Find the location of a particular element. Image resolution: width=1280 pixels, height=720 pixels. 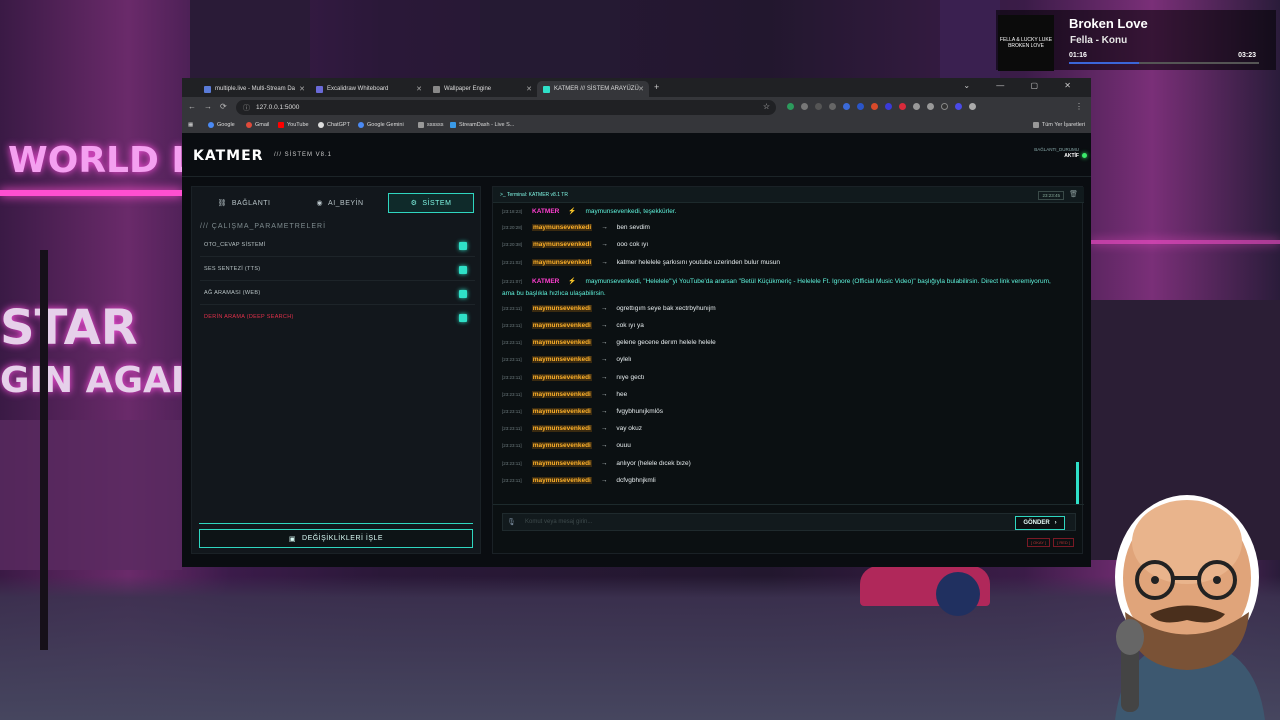

bookmark-folder: ssssss is located at coordinates (431, 125).